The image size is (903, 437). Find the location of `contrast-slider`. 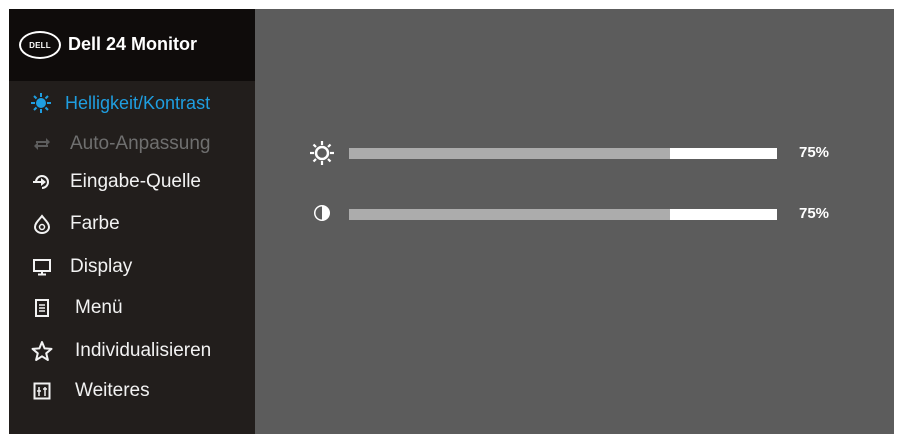

contrast-slider is located at coordinates (563, 214).